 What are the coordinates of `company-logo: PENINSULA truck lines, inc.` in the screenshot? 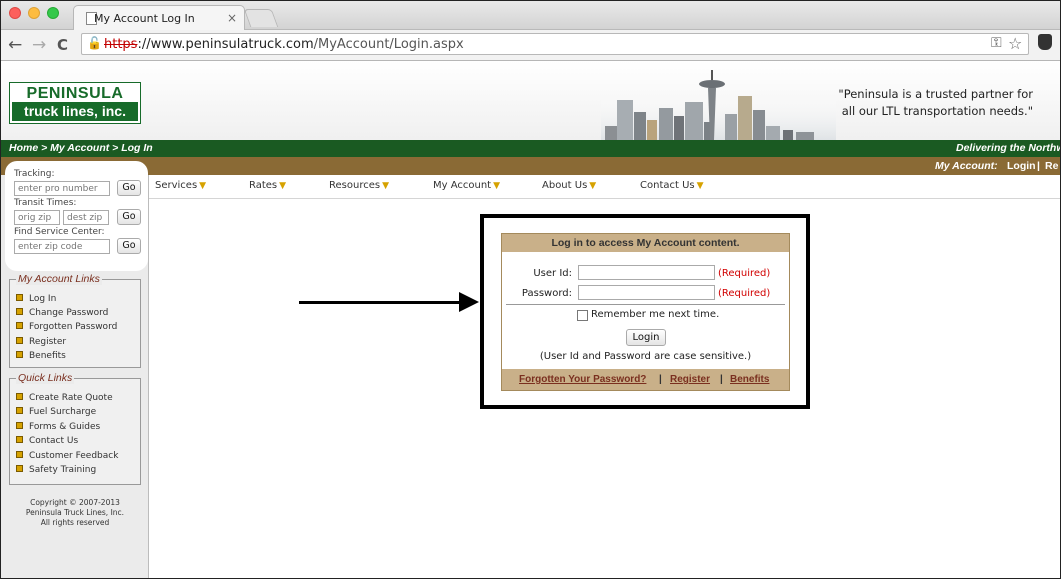 It's located at (75, 103).